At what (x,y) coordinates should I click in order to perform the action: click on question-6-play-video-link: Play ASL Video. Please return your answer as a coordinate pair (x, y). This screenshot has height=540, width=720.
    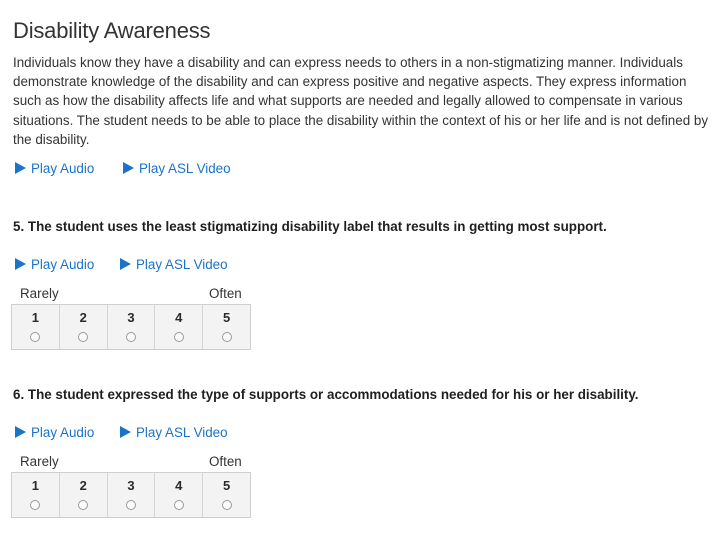
    Looking at the image, I should click on (174, 432).